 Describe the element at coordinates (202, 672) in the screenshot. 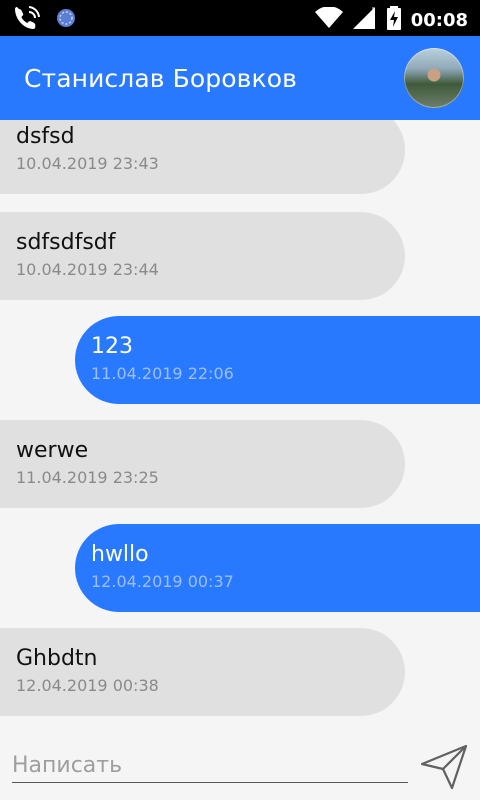

I see `message-bubble-incoming: Ghbdtn 12.04.2019 00:38` at that location.